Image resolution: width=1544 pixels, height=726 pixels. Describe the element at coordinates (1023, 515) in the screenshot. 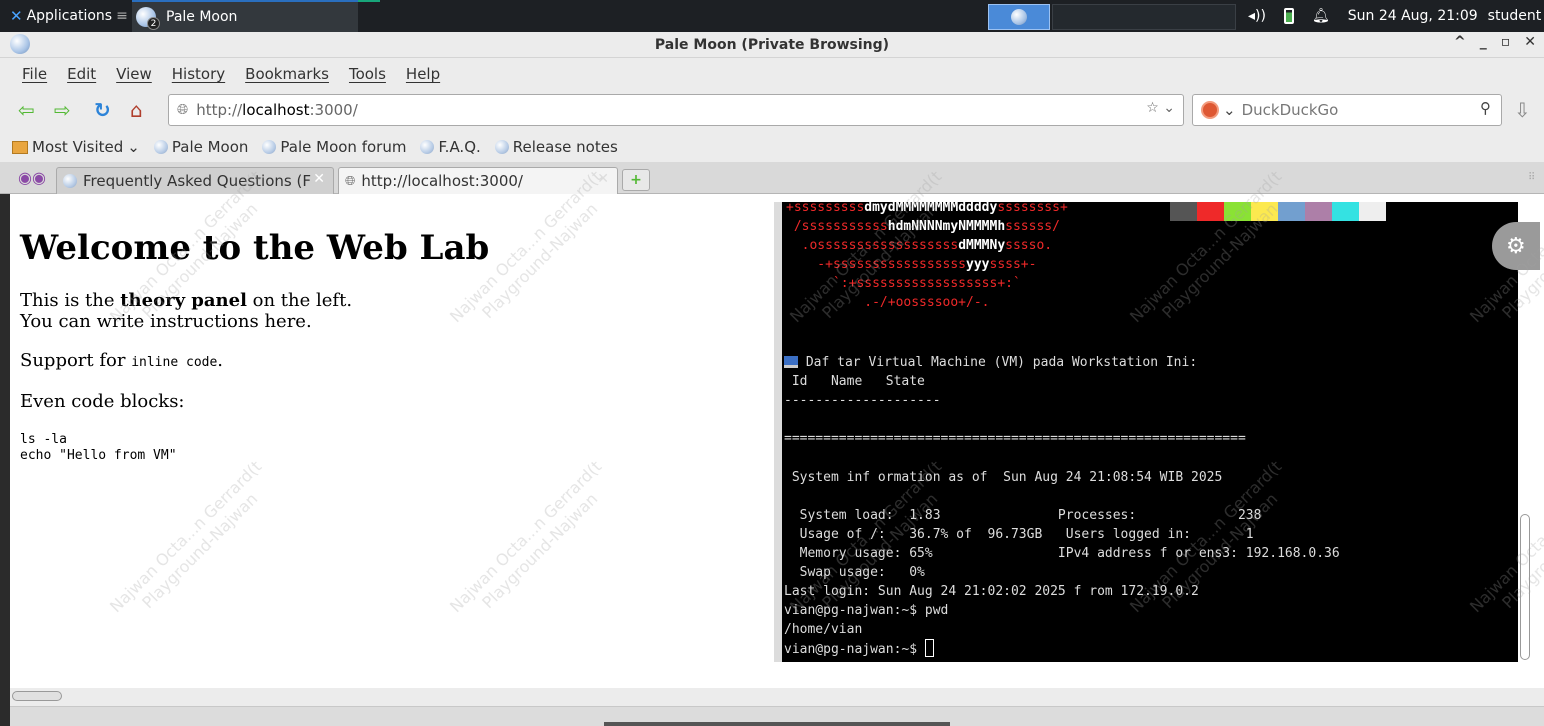

I see `stats-line: System load: 1.83 Processes: 238` at that location.